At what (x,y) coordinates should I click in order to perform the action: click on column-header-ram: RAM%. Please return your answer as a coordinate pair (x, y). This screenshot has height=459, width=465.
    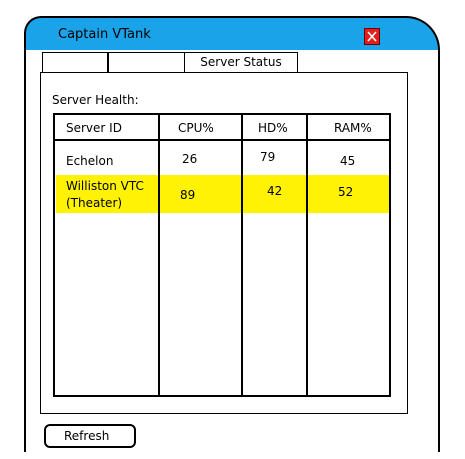
    Looking at the image, I should click on (353, 128).